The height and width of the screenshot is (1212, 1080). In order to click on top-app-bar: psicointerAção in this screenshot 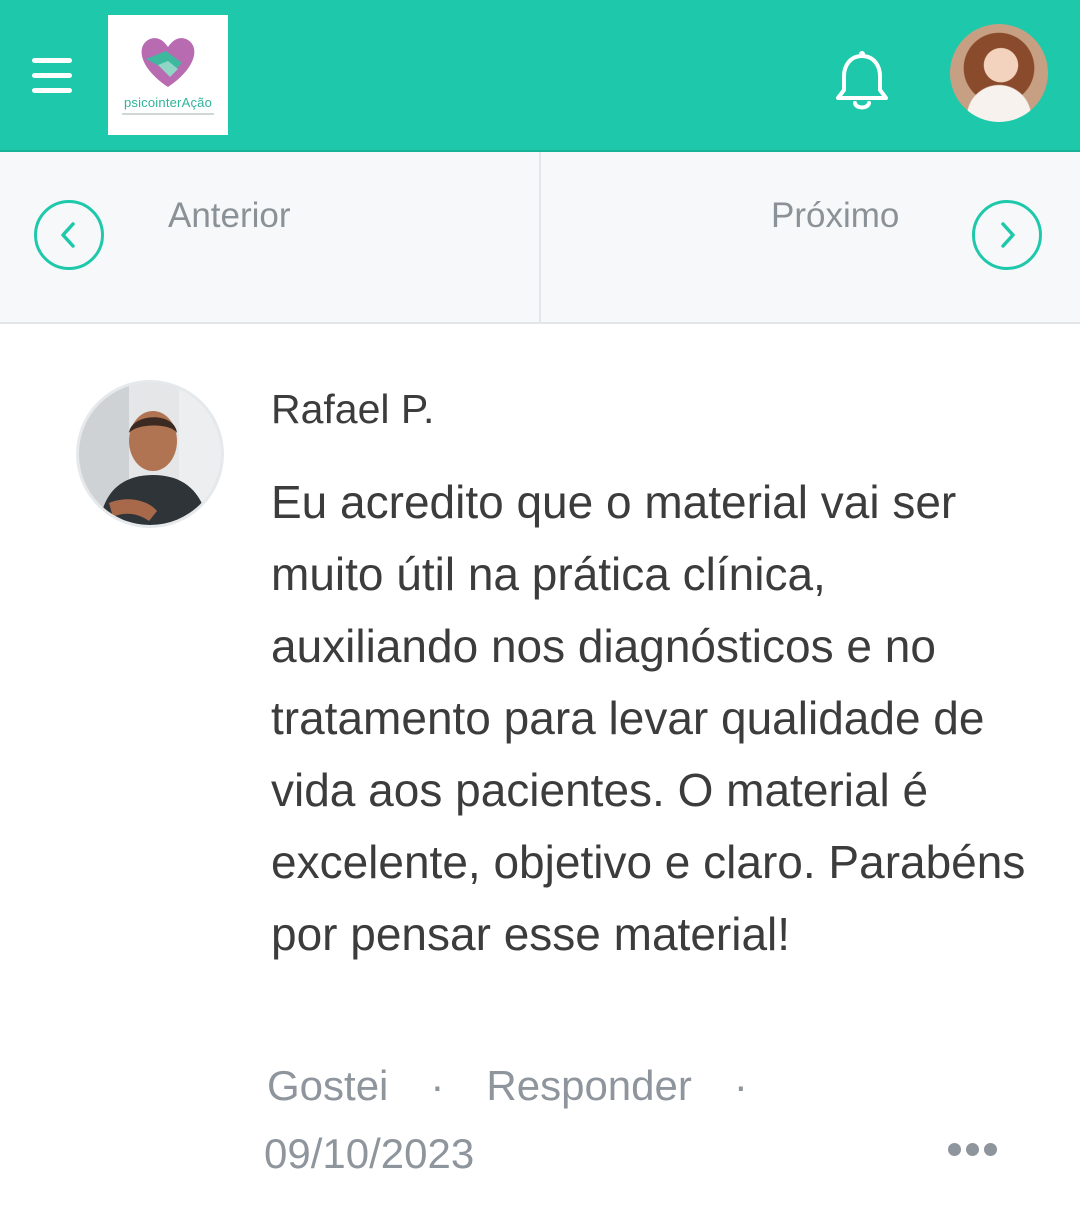, I will do `click(540, 76)`.